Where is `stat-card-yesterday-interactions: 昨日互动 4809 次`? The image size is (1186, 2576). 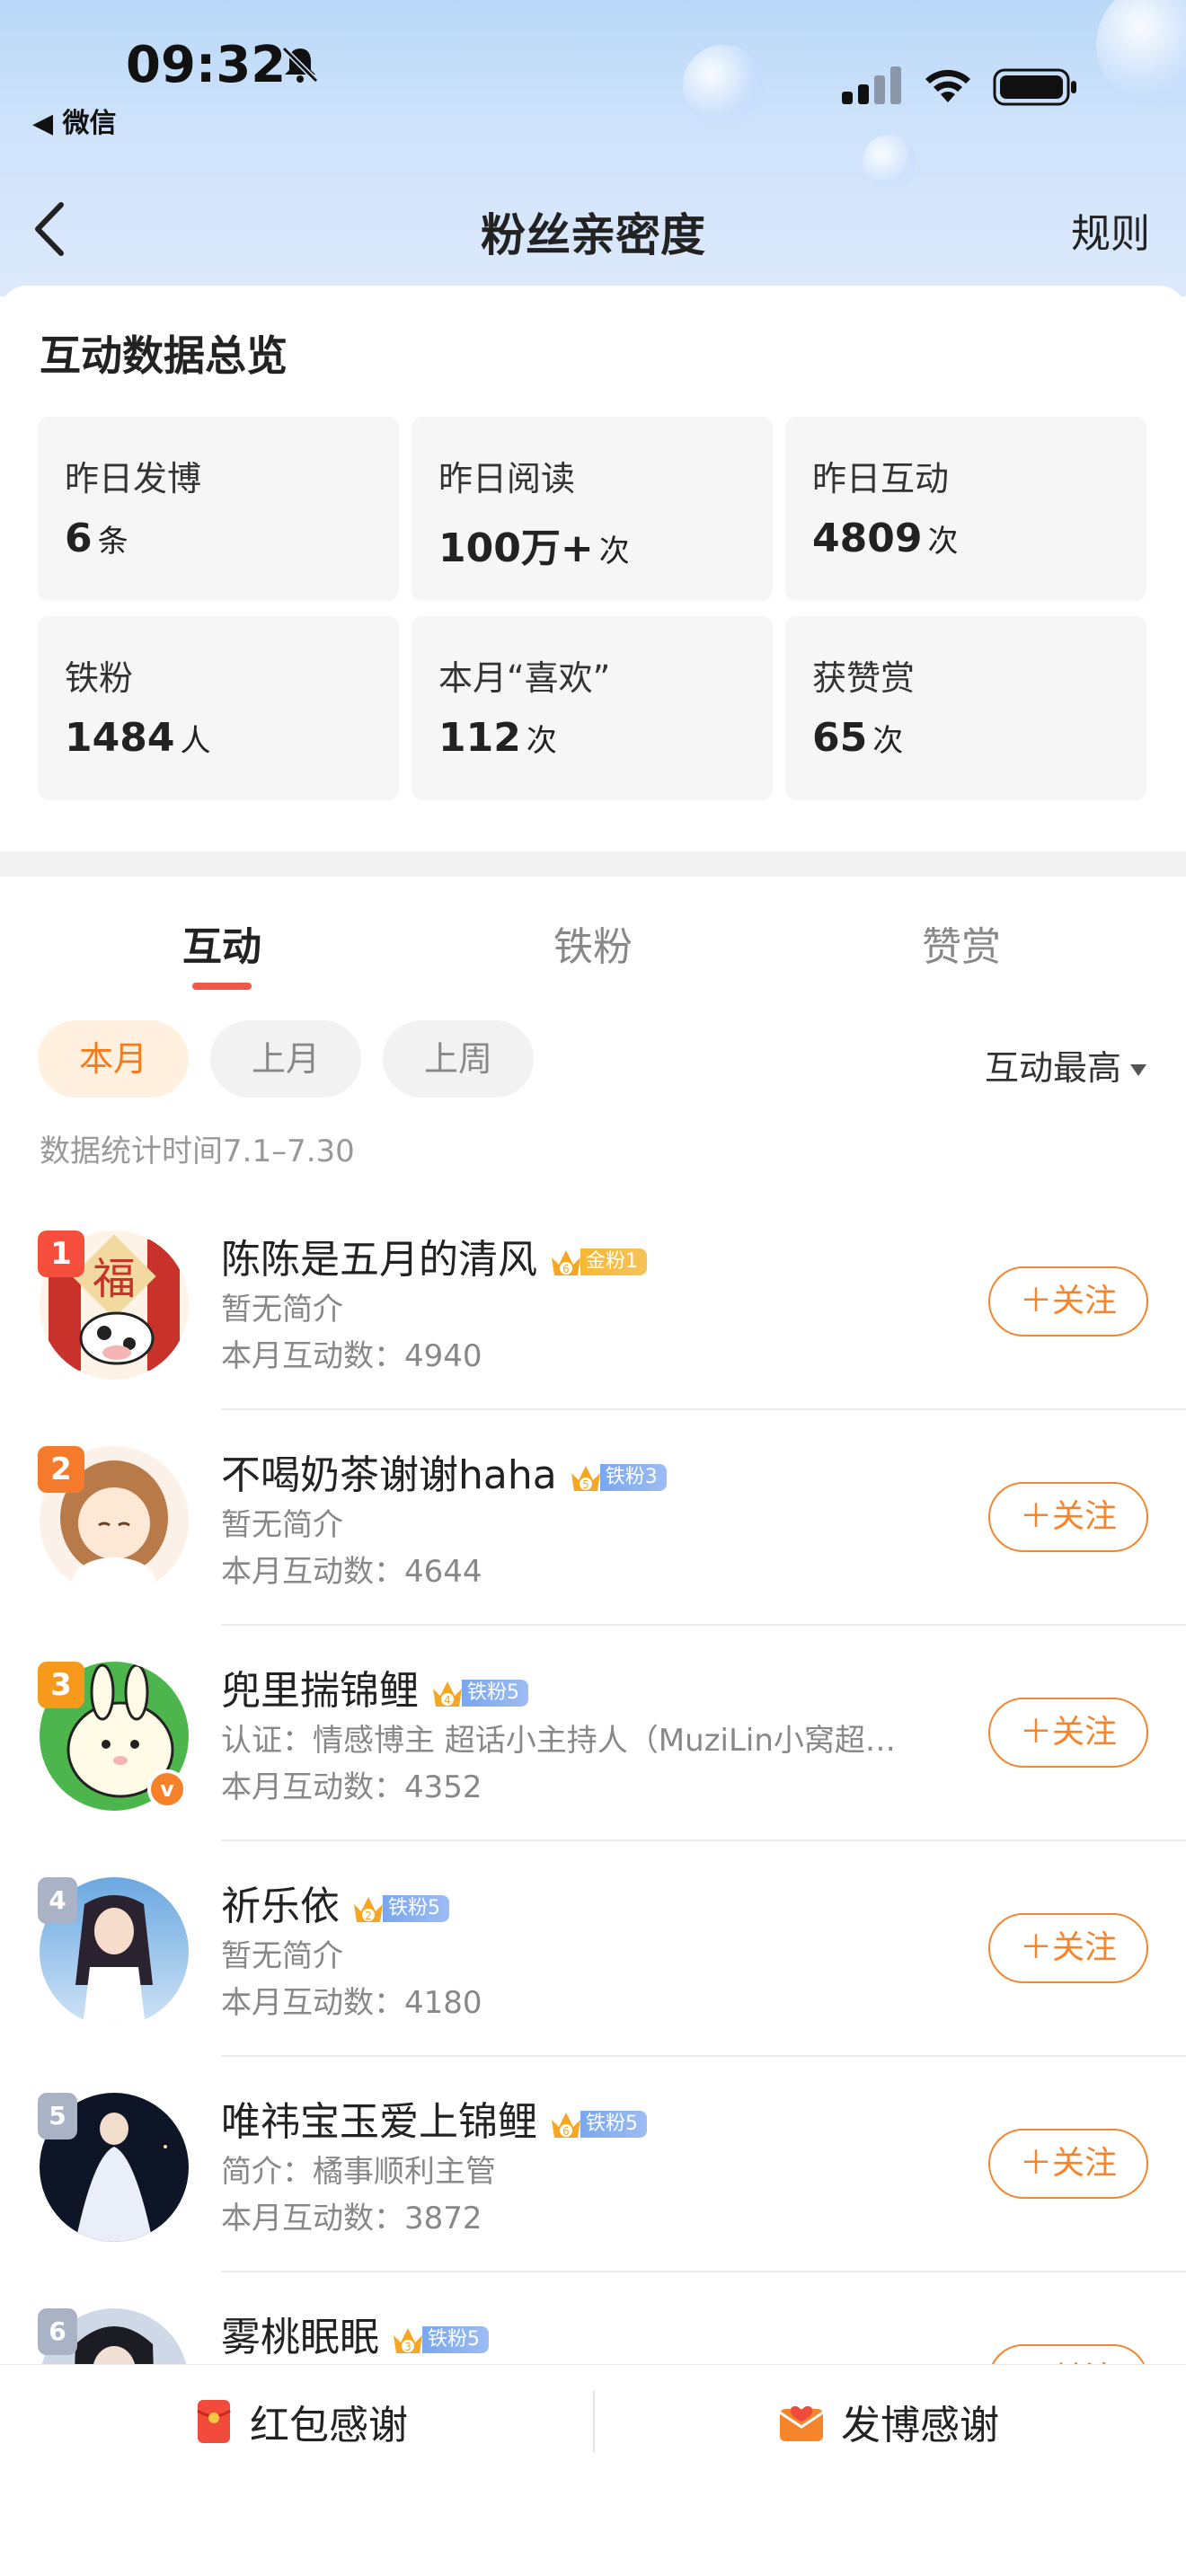
stat-card-yesterday-interactions: 昨日互动 4809 次 is located at coordinates (965, 509).